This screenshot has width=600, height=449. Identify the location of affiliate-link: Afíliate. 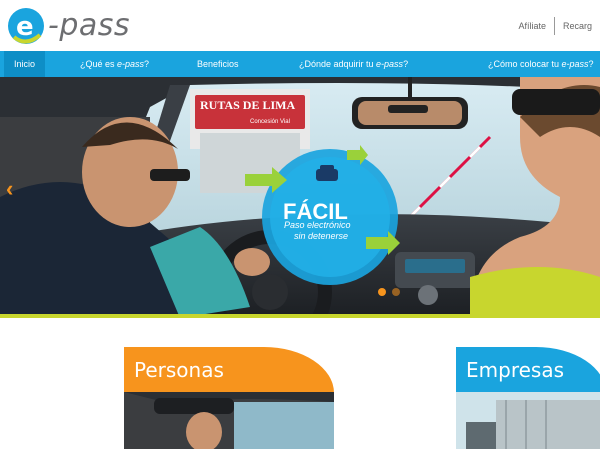
(532, 26).